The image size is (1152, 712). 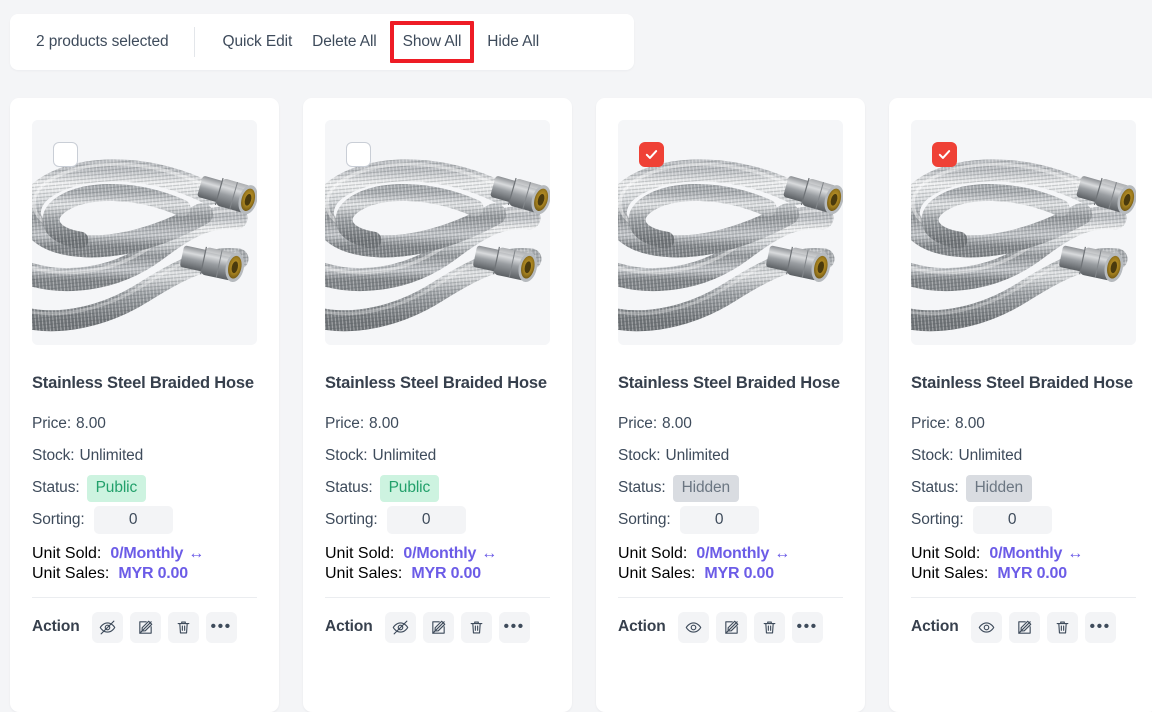 I want to click on eye-icon, so click(x=693, y=627).